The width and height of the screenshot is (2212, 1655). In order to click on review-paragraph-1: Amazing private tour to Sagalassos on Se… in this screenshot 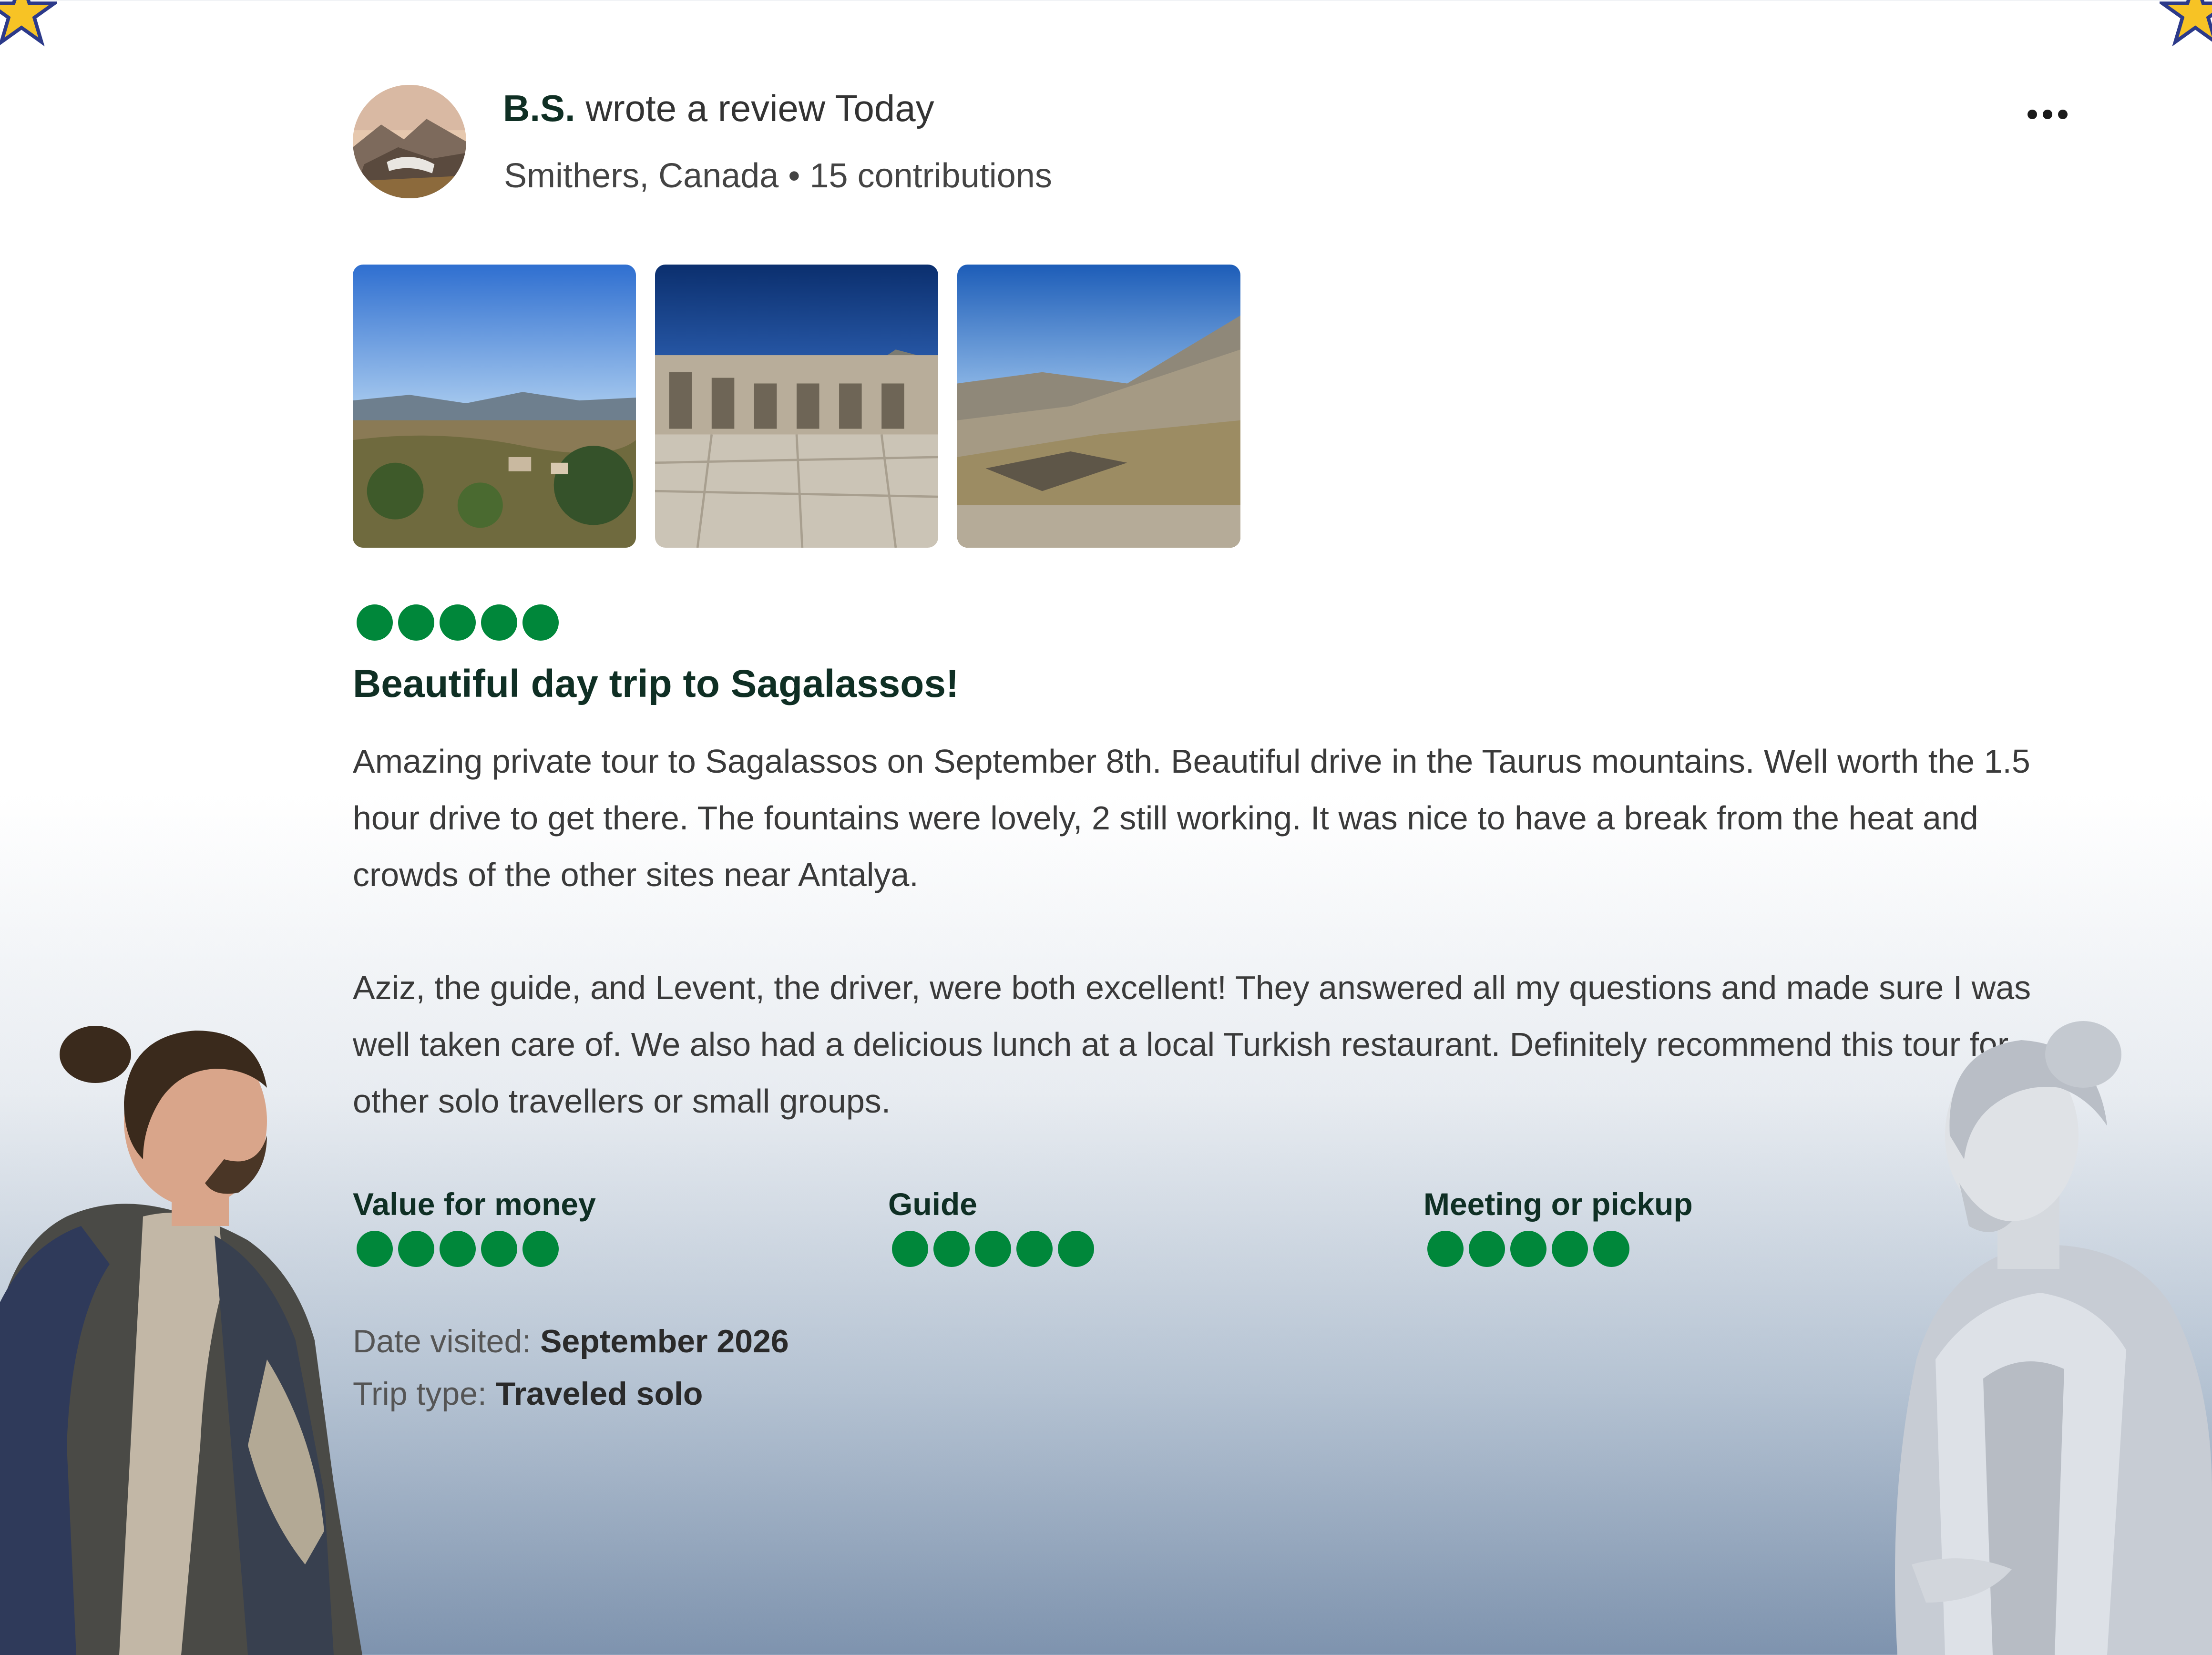, I will do `click(1191, 818)`.